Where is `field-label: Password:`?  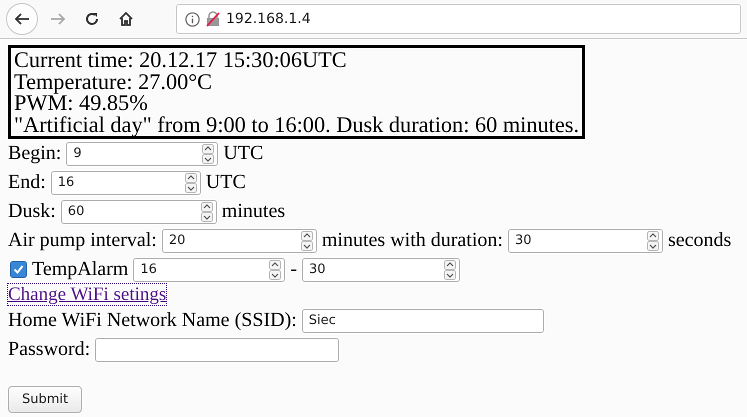 field-label: Password: is located at coordinates (49, 349).